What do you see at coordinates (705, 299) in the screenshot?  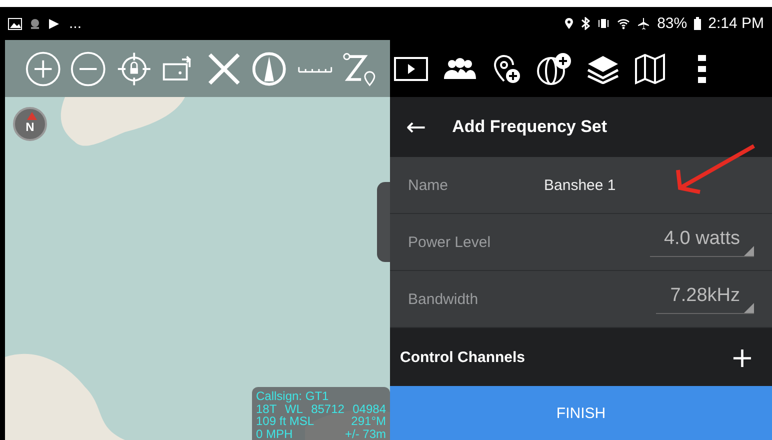 I see `dropdown-field: 7.28kHz` at bounding box center [705, 299].